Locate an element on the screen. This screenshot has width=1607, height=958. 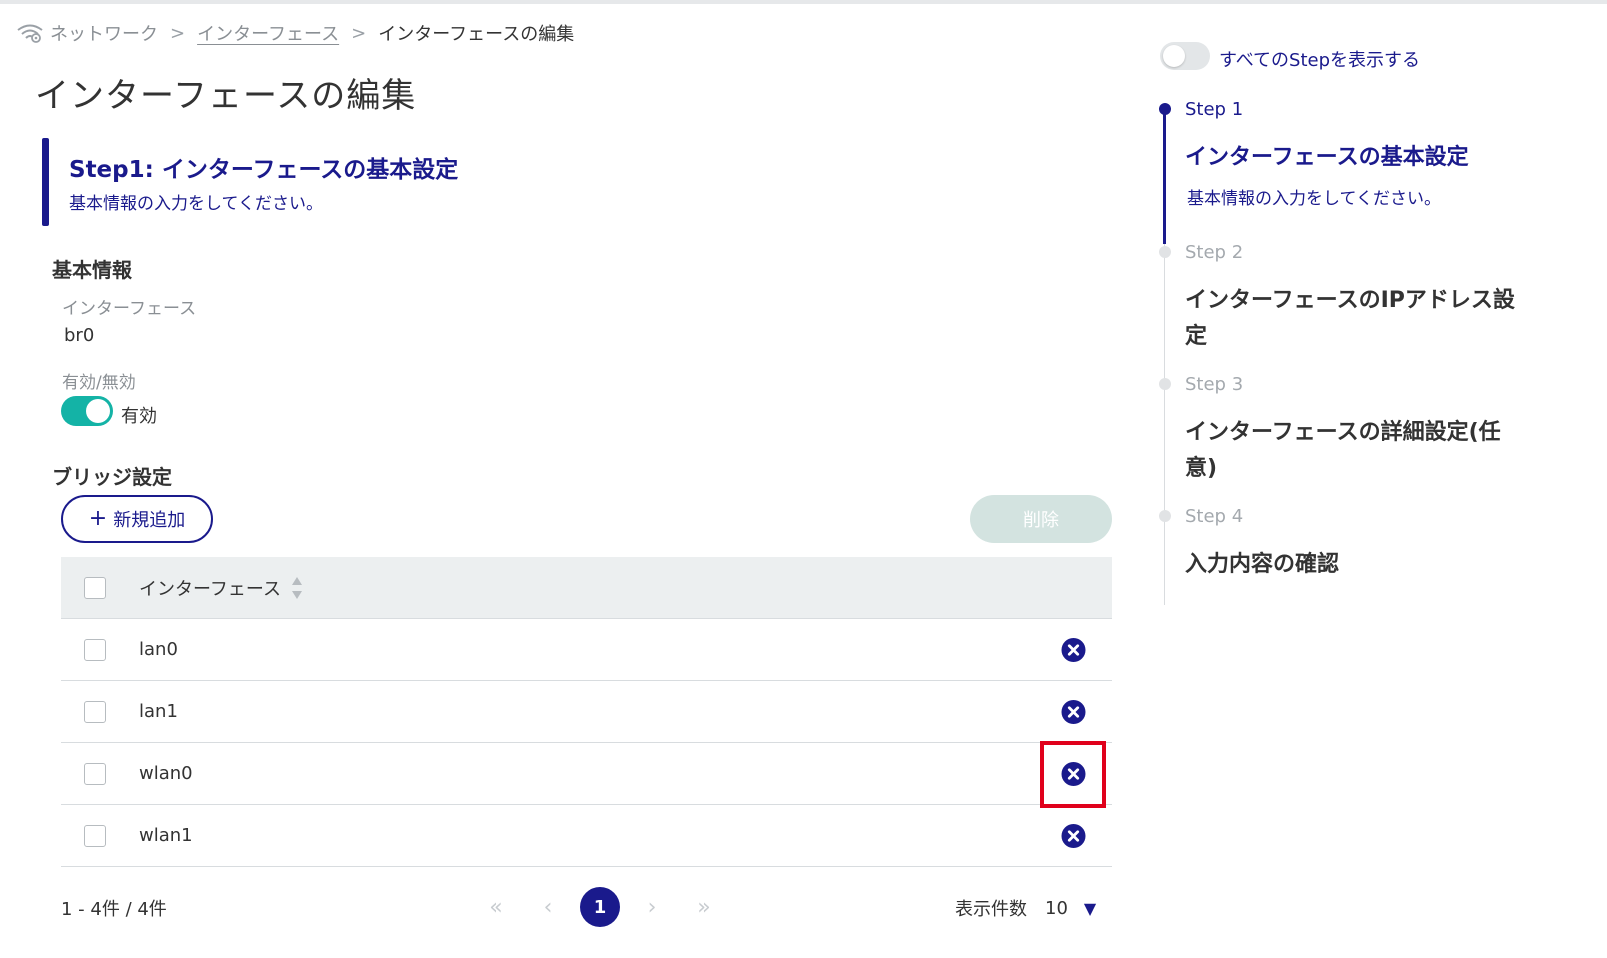
row-interface-name: lan0 is located at coordinates (158, 649).